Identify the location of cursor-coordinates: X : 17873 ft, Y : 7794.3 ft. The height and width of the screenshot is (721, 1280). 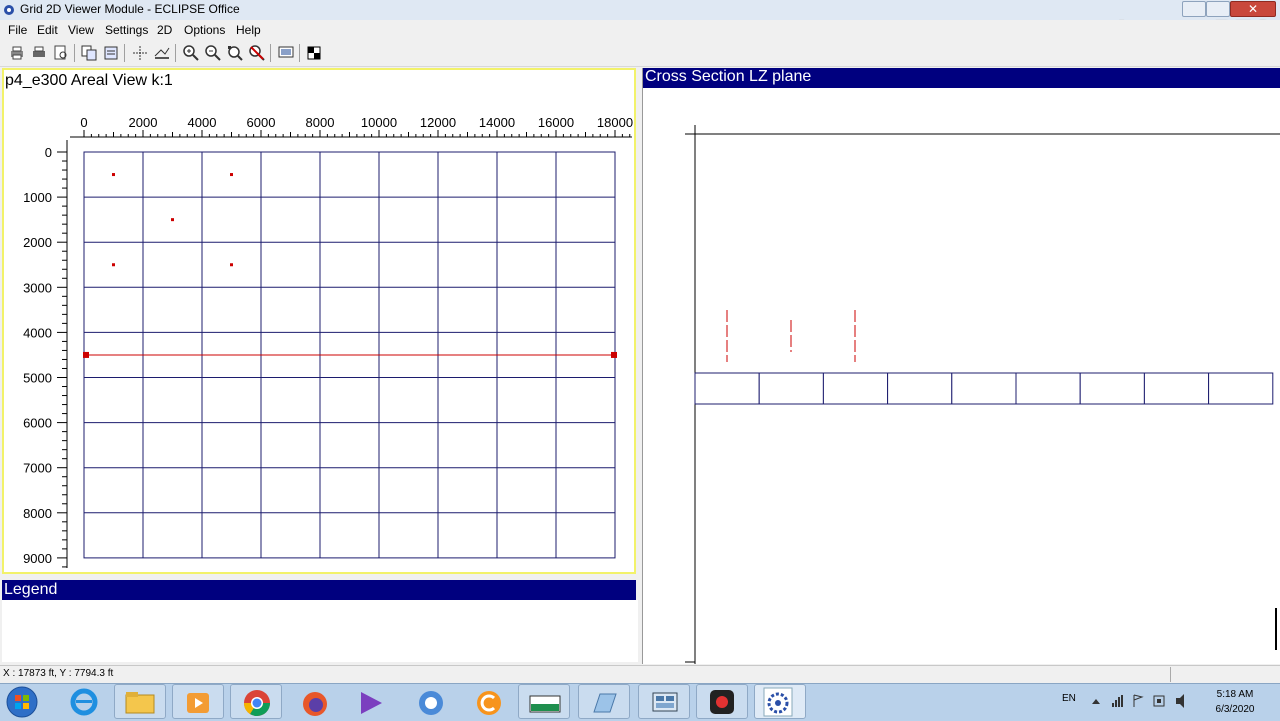
(58, 673).